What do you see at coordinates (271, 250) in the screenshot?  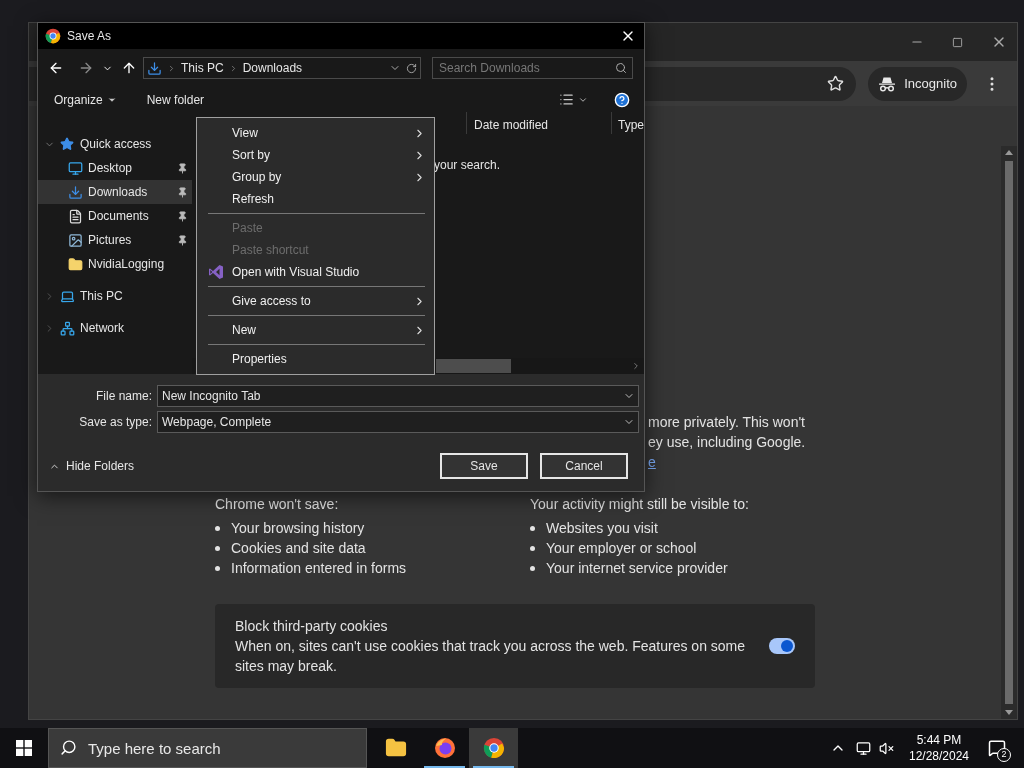 I see `menu-item-label: Paste shortcut` at bounding box center [271, 250].